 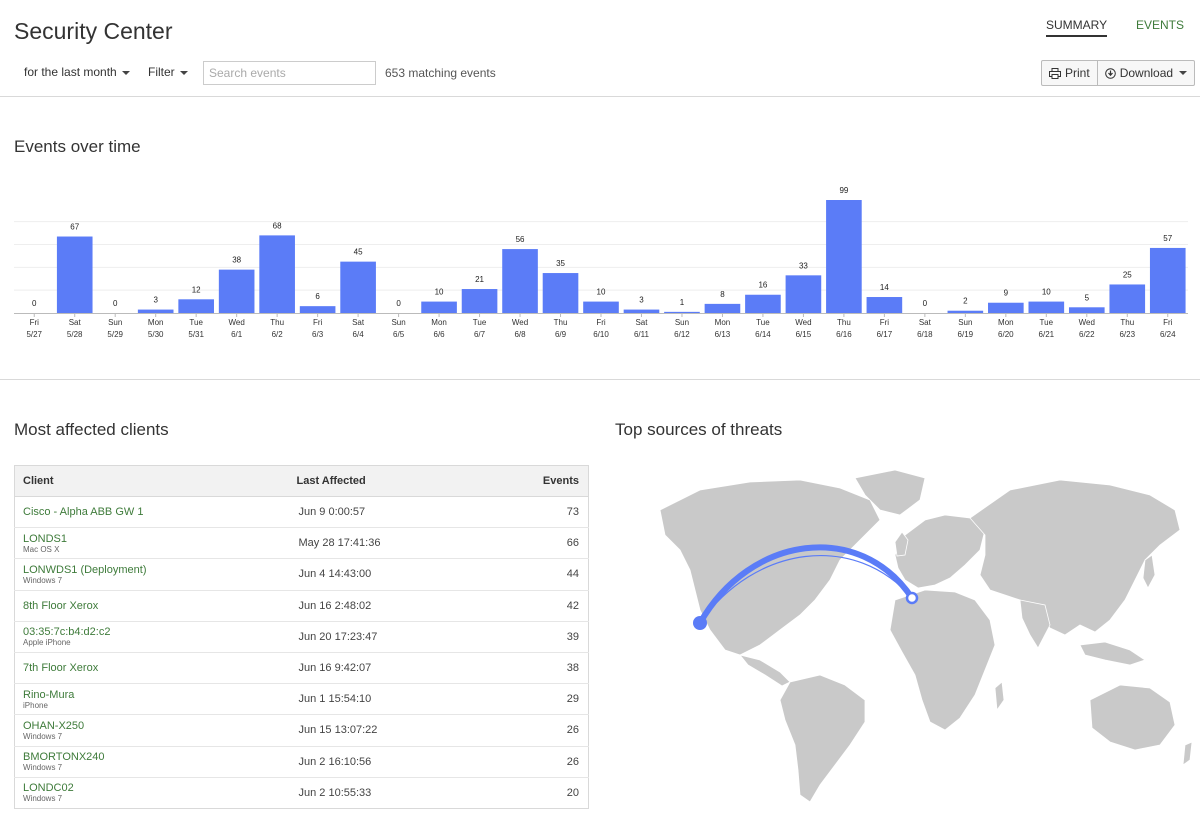 I want to click on tab-events: EVENTS, so click(x=1160, y=25).